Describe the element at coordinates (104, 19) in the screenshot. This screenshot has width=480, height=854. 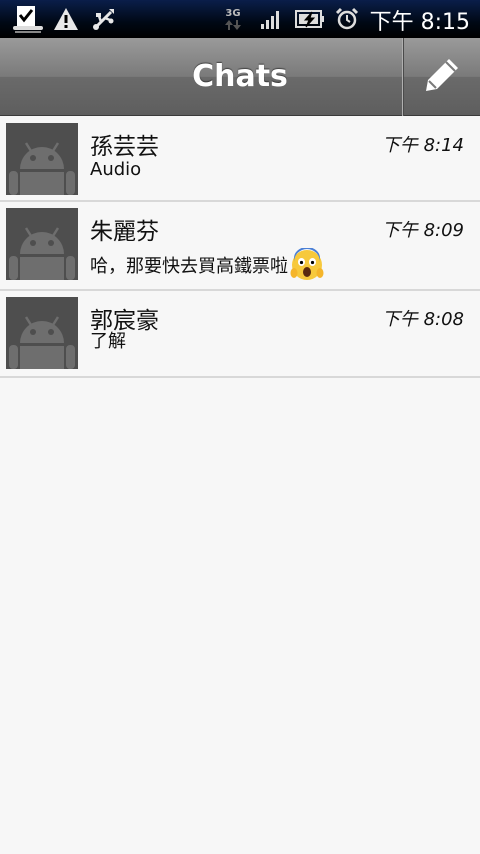
I see `usb-icon` at that location.